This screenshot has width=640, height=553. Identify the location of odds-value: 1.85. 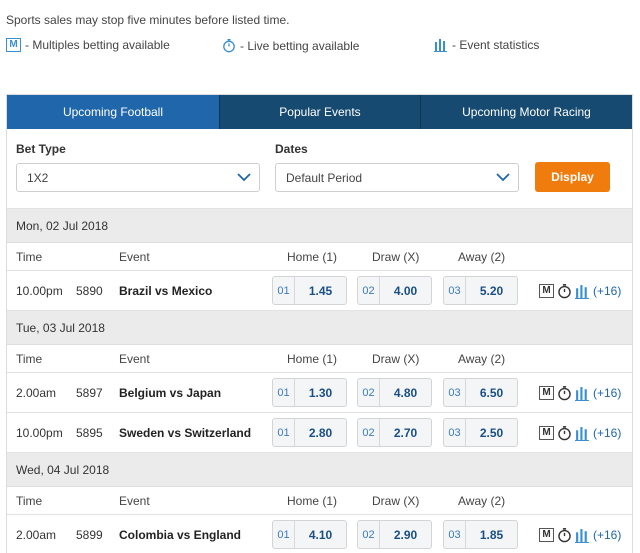
(491, 534).